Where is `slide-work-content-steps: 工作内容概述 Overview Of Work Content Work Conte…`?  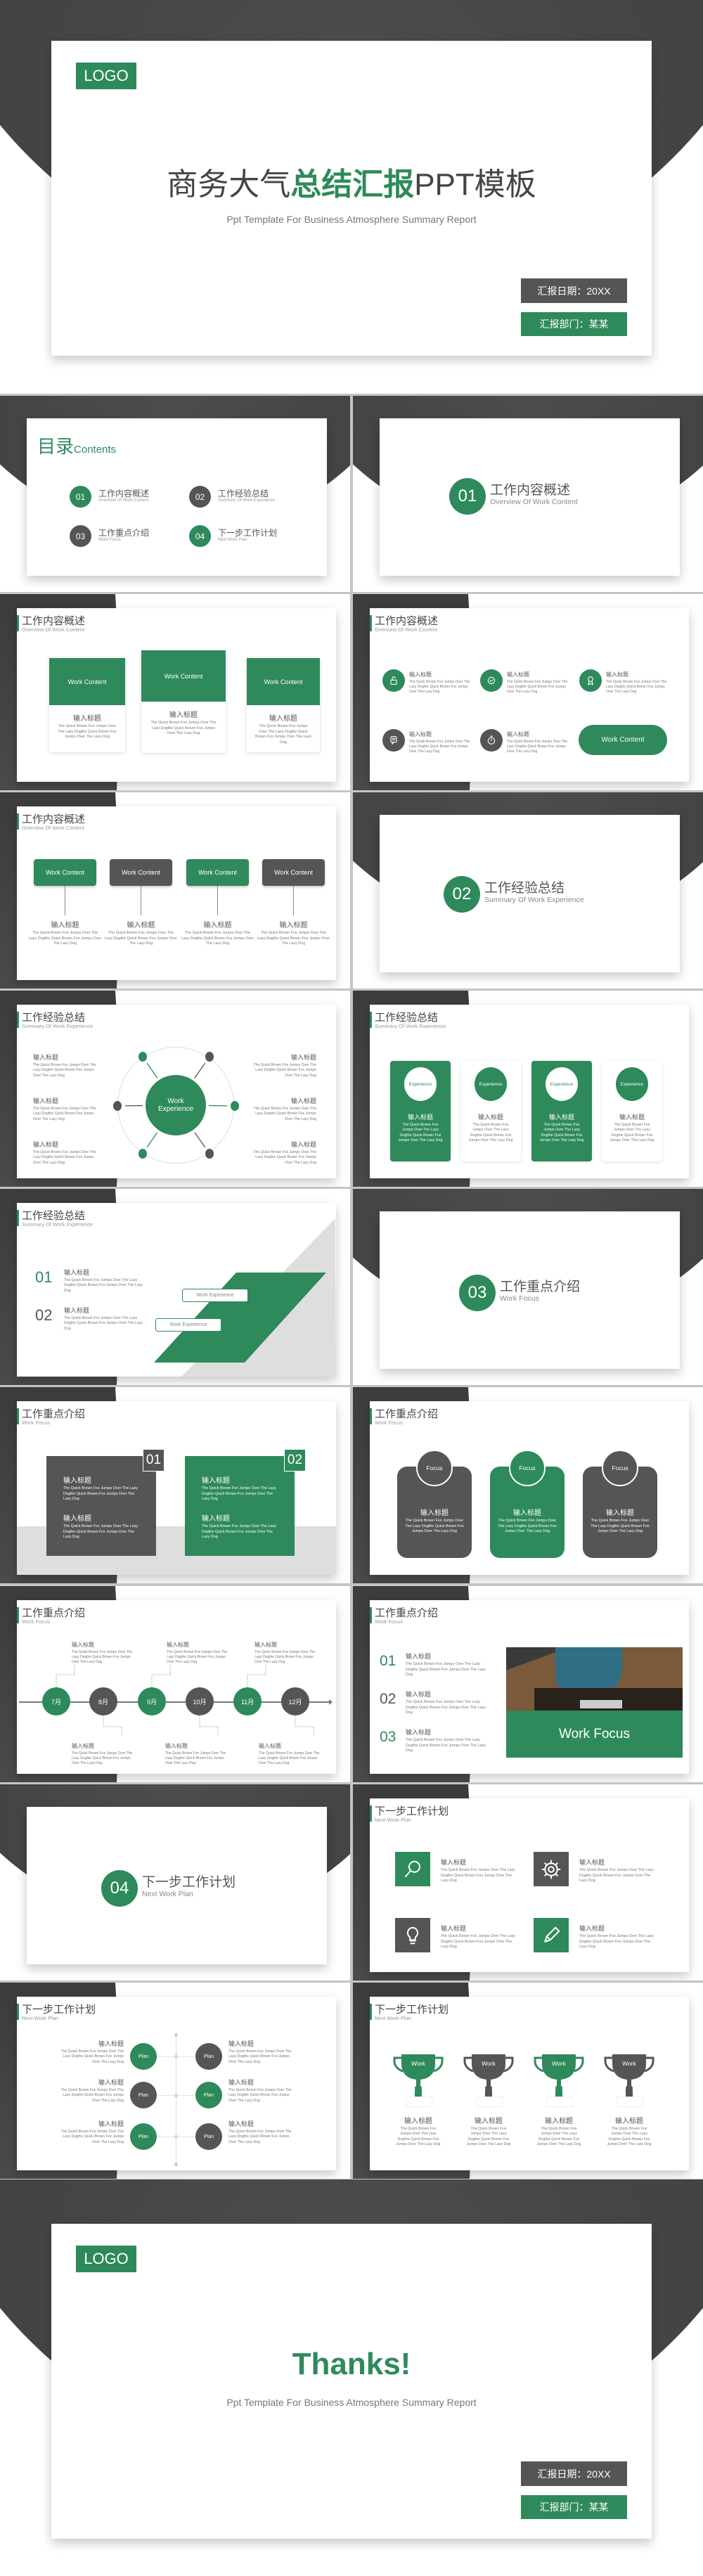
slide-work-content-steps: 工作内容概述 Overview Of Work Content Work Conte… is located at coordinates (175, 890).